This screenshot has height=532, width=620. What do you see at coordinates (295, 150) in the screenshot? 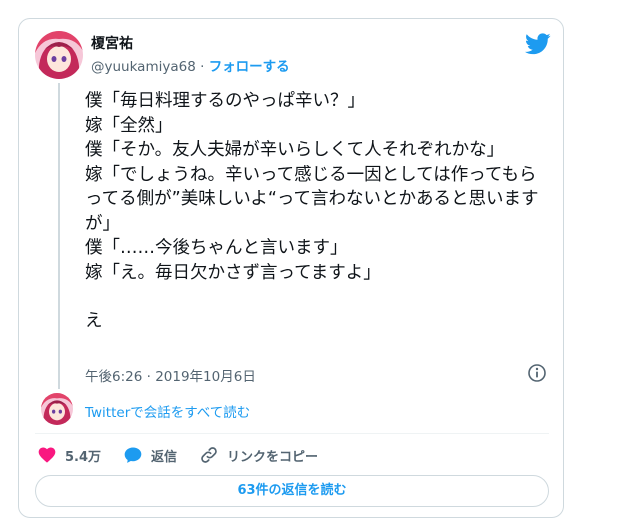
I see `tweet-line: 僕「そか。友人夫婦が辛いらしくて人それぞれかな」` at bounding box center [295, 150].